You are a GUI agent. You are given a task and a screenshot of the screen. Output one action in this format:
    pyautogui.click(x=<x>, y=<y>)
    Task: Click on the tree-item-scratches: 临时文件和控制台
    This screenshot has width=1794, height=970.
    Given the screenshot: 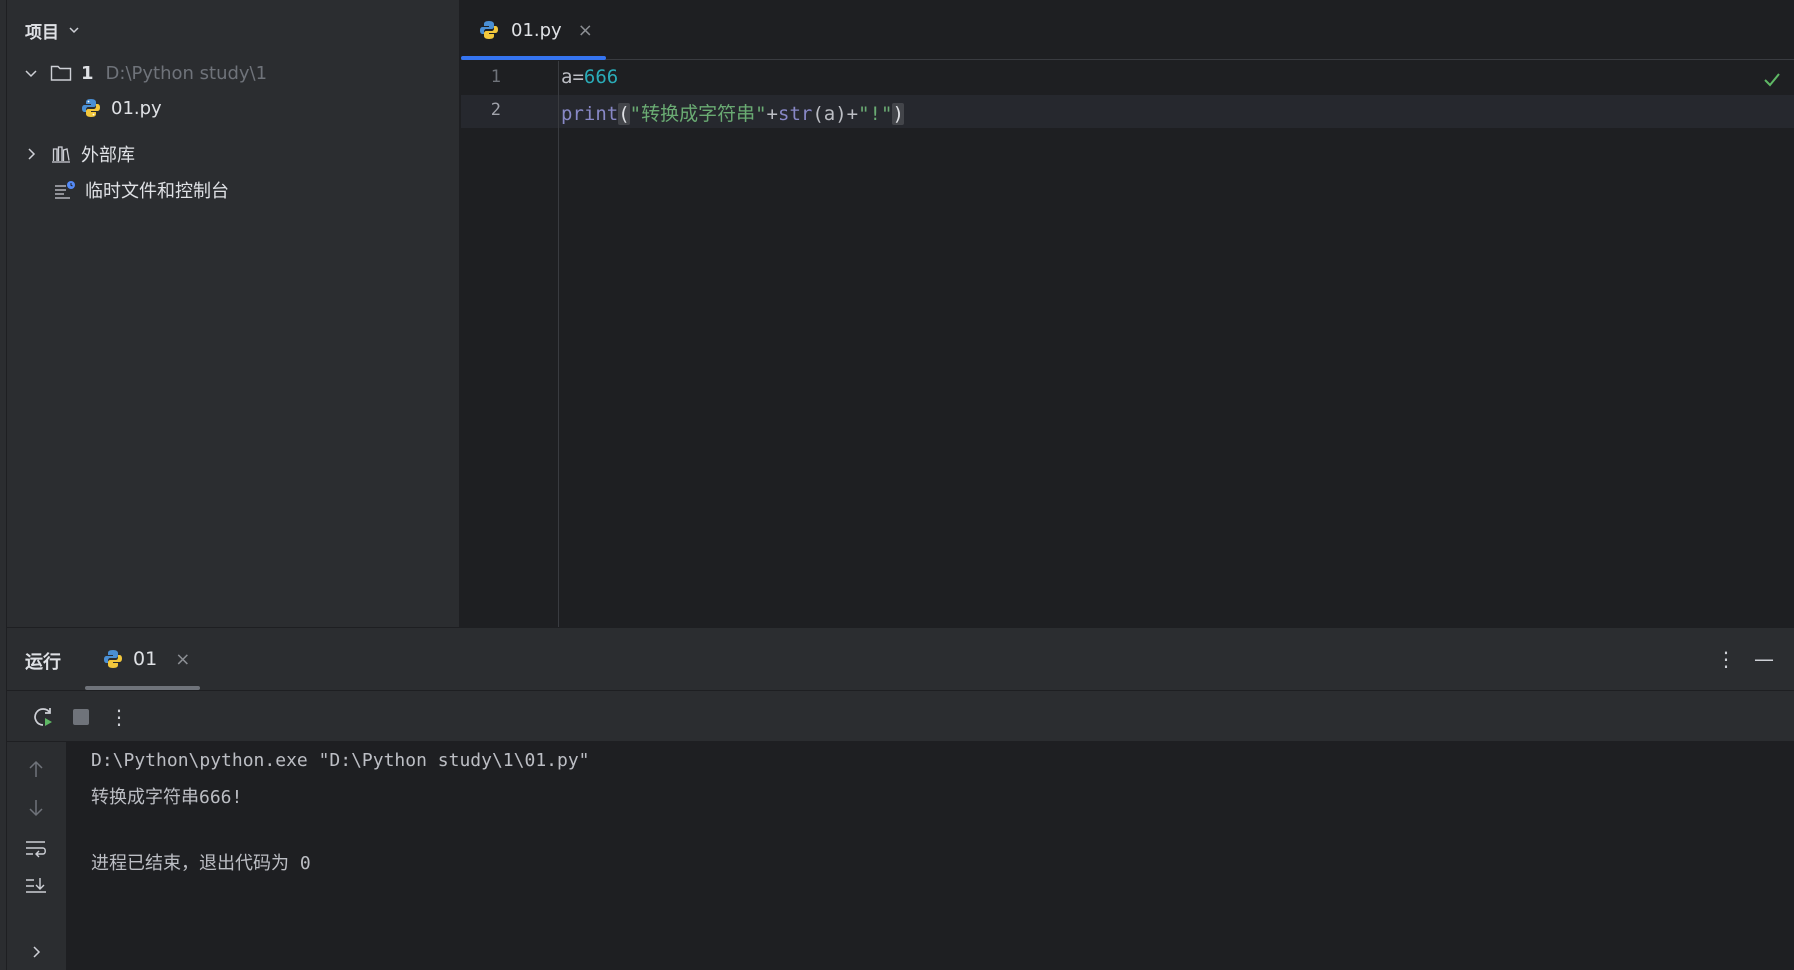 What is the action you would take?
    pyautogui.click(x=141, y=190)
    